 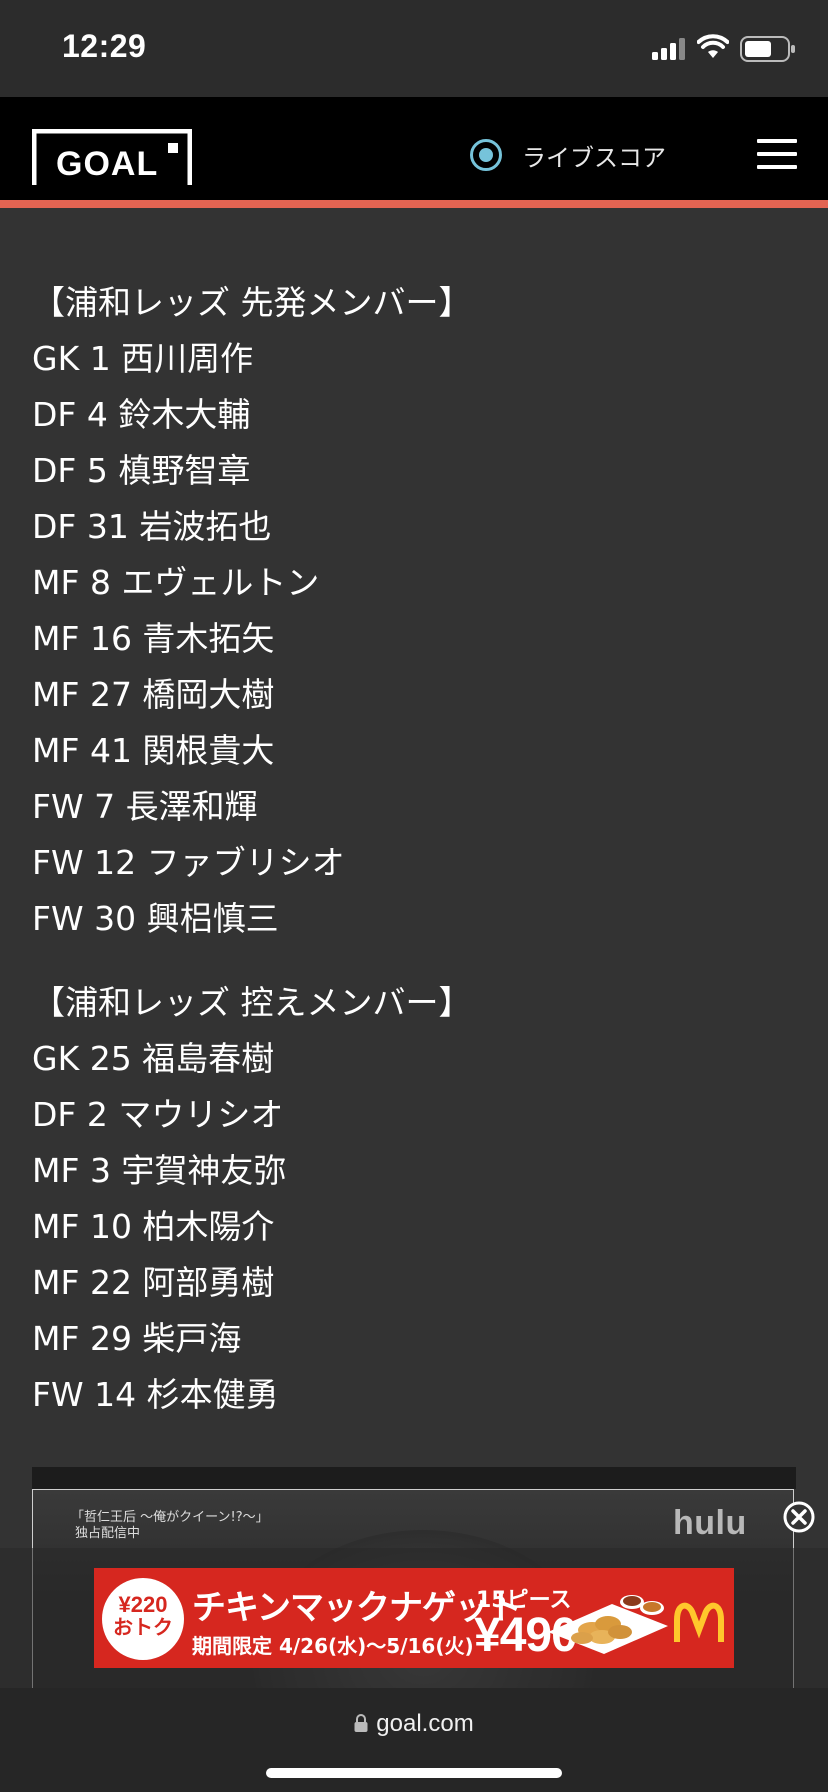 What do you see at coordinates (153, 638) in the screenshot?
I see `player-line: MF 16 青木拓矢` at bounding box center [153, 638].